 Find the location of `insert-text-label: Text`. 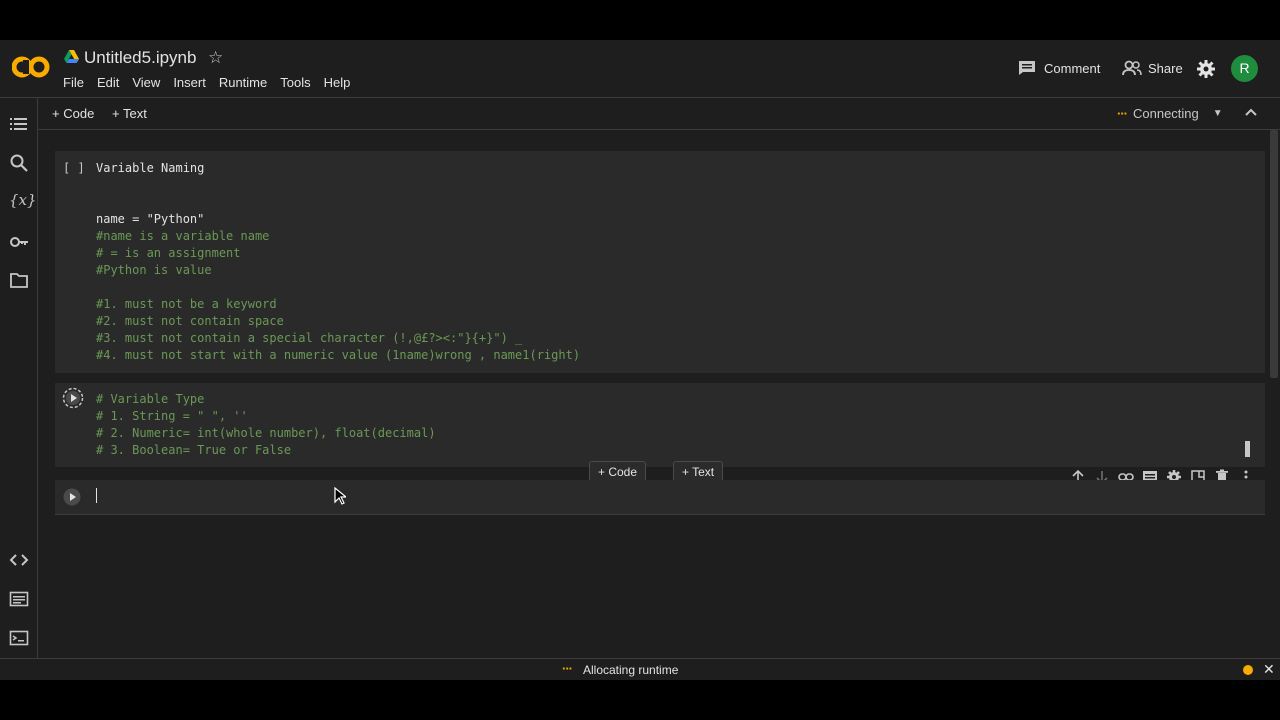

insert-text-label: Text is located at coordinates (703, 472).